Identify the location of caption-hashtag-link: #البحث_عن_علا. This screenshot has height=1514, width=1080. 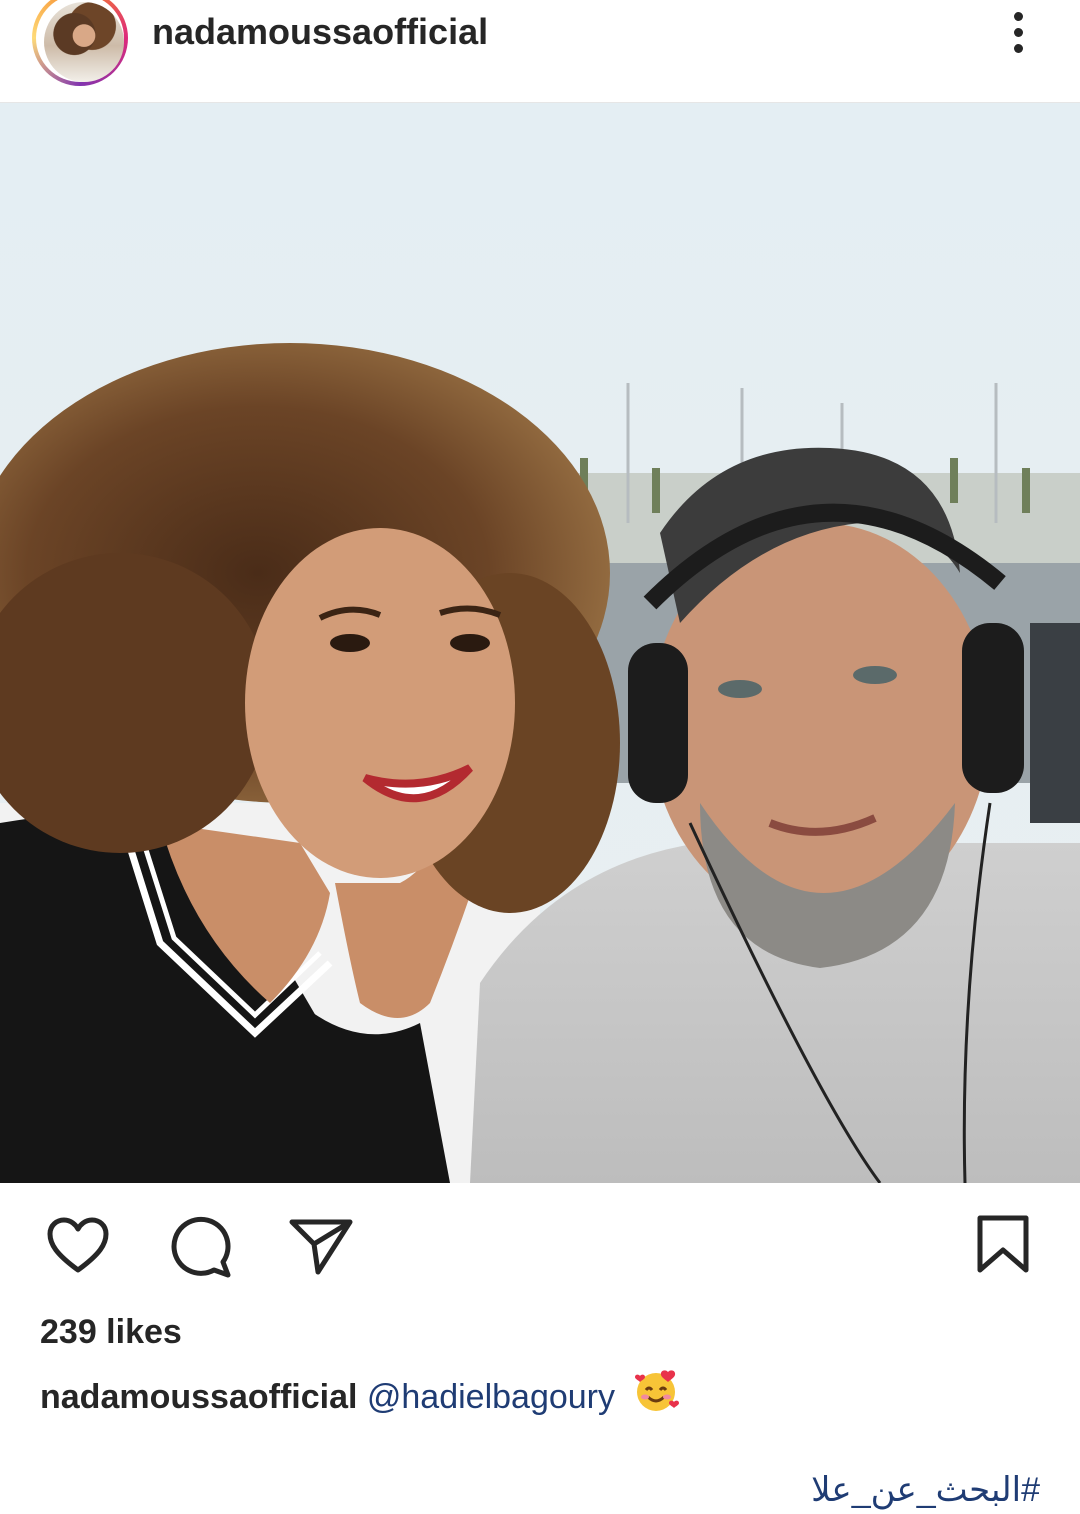
(925, 1490).